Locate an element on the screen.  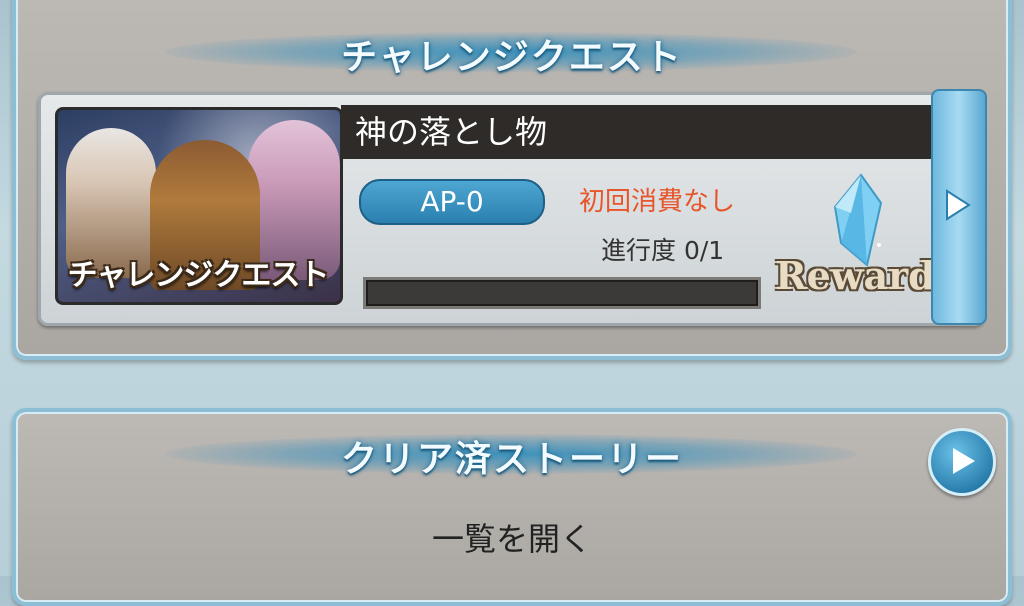
quest-banner-image: チャレンジクエスト is located at coordinates (199, 206).